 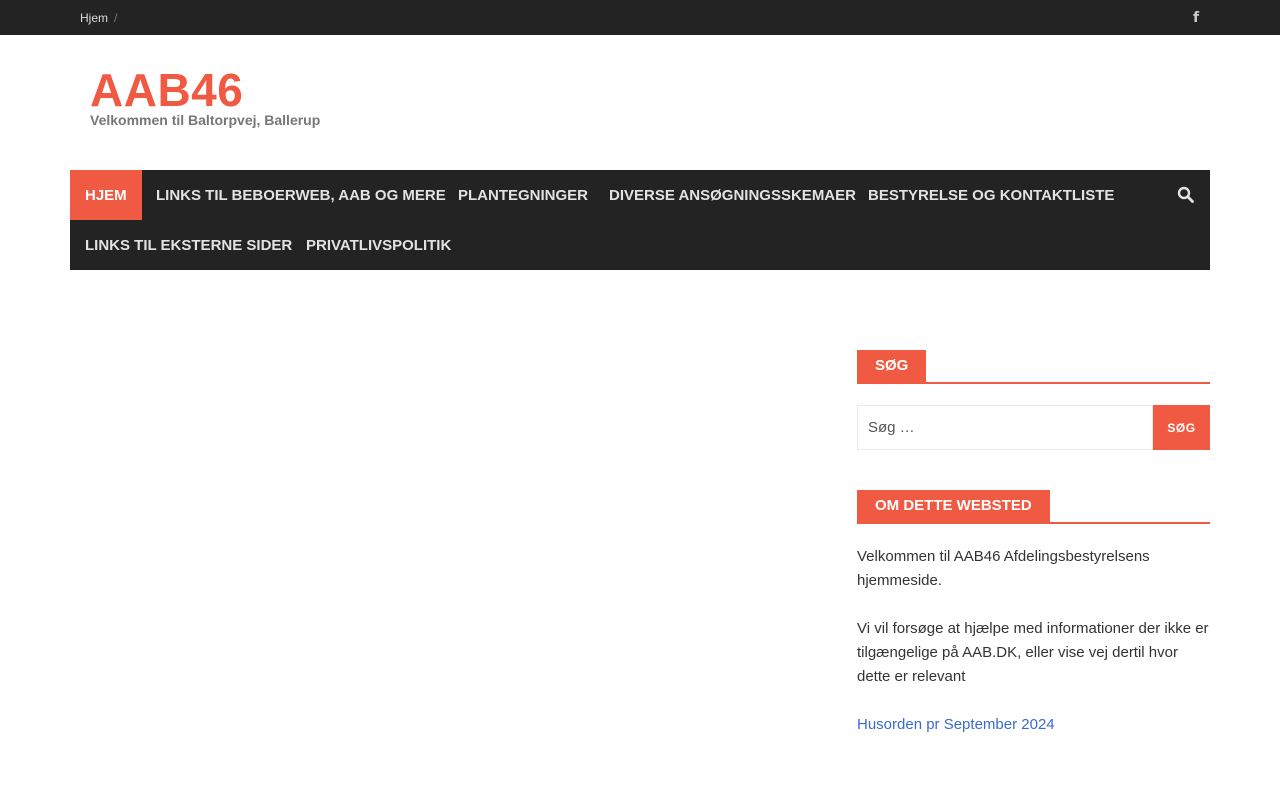 I want to click on search-form: SØG, so click(x=1033, y=427).